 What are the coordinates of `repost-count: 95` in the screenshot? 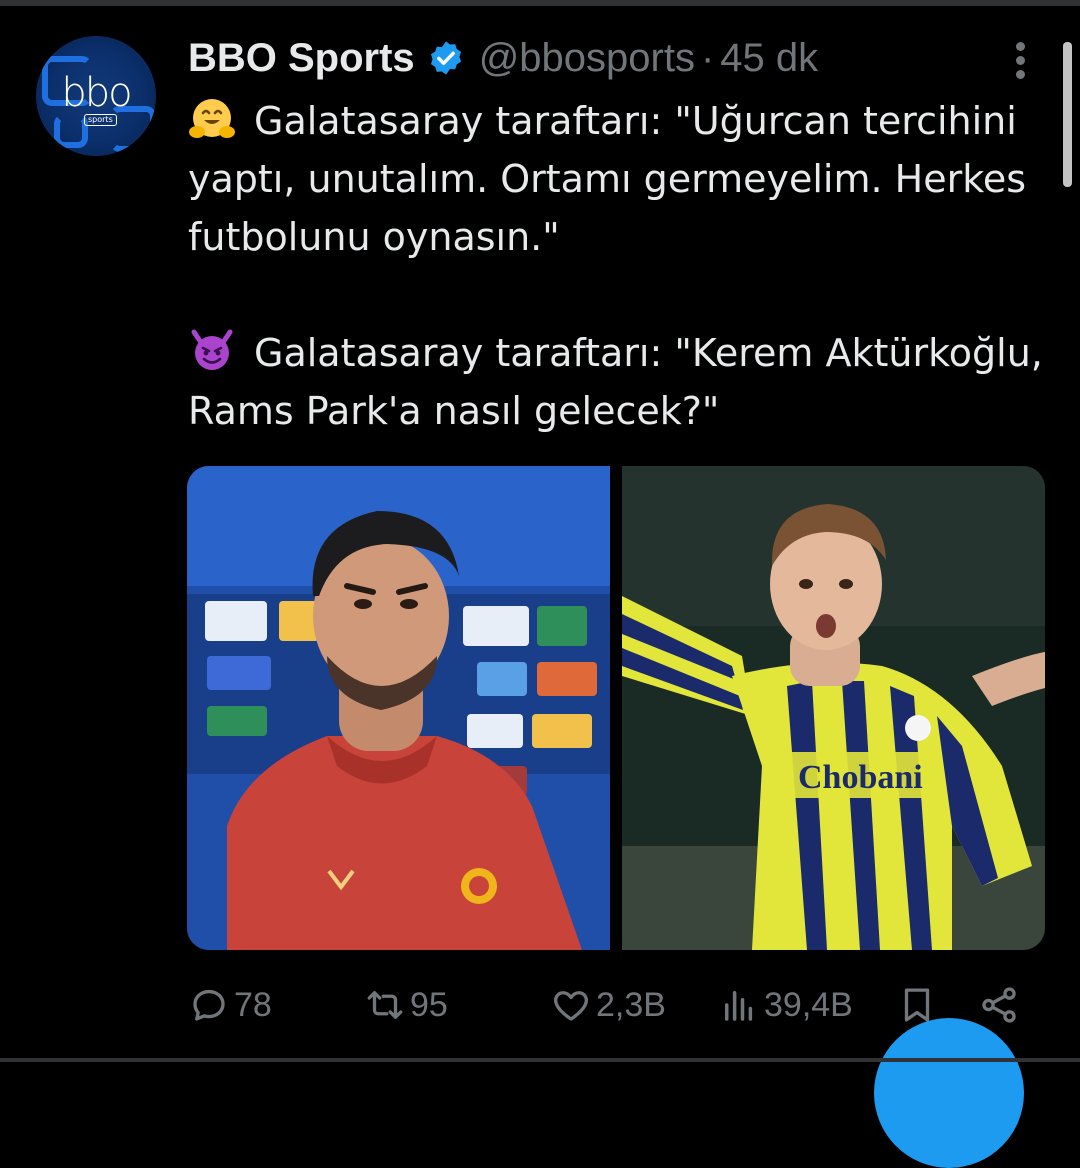 It's located at (429, 1004).